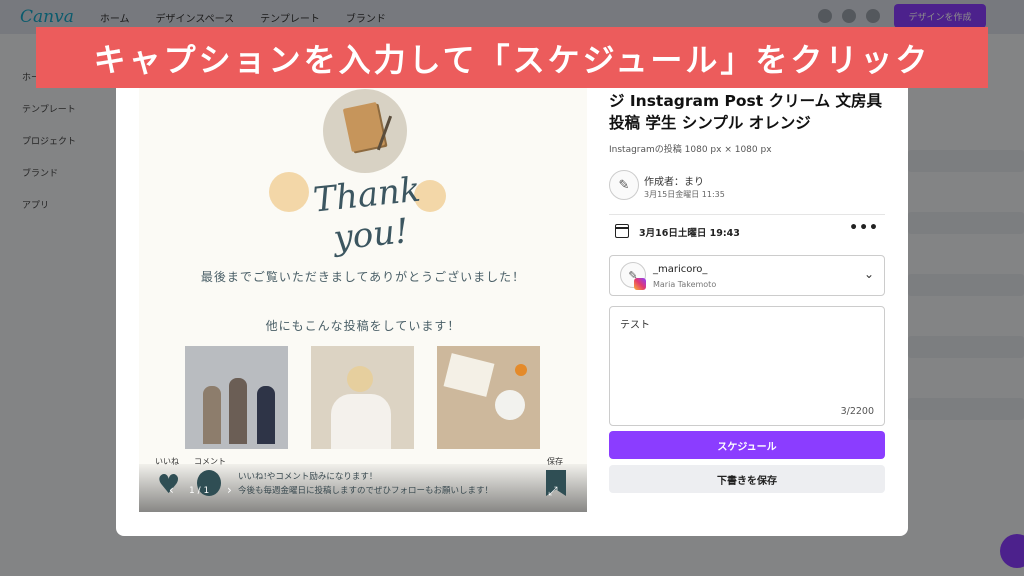 This screenshot has width=1024, height=576. What do you see at coordinates (680, 269) in the screenshot?
I see `account-username: _maricoro_` at bounding box center [680, 269].